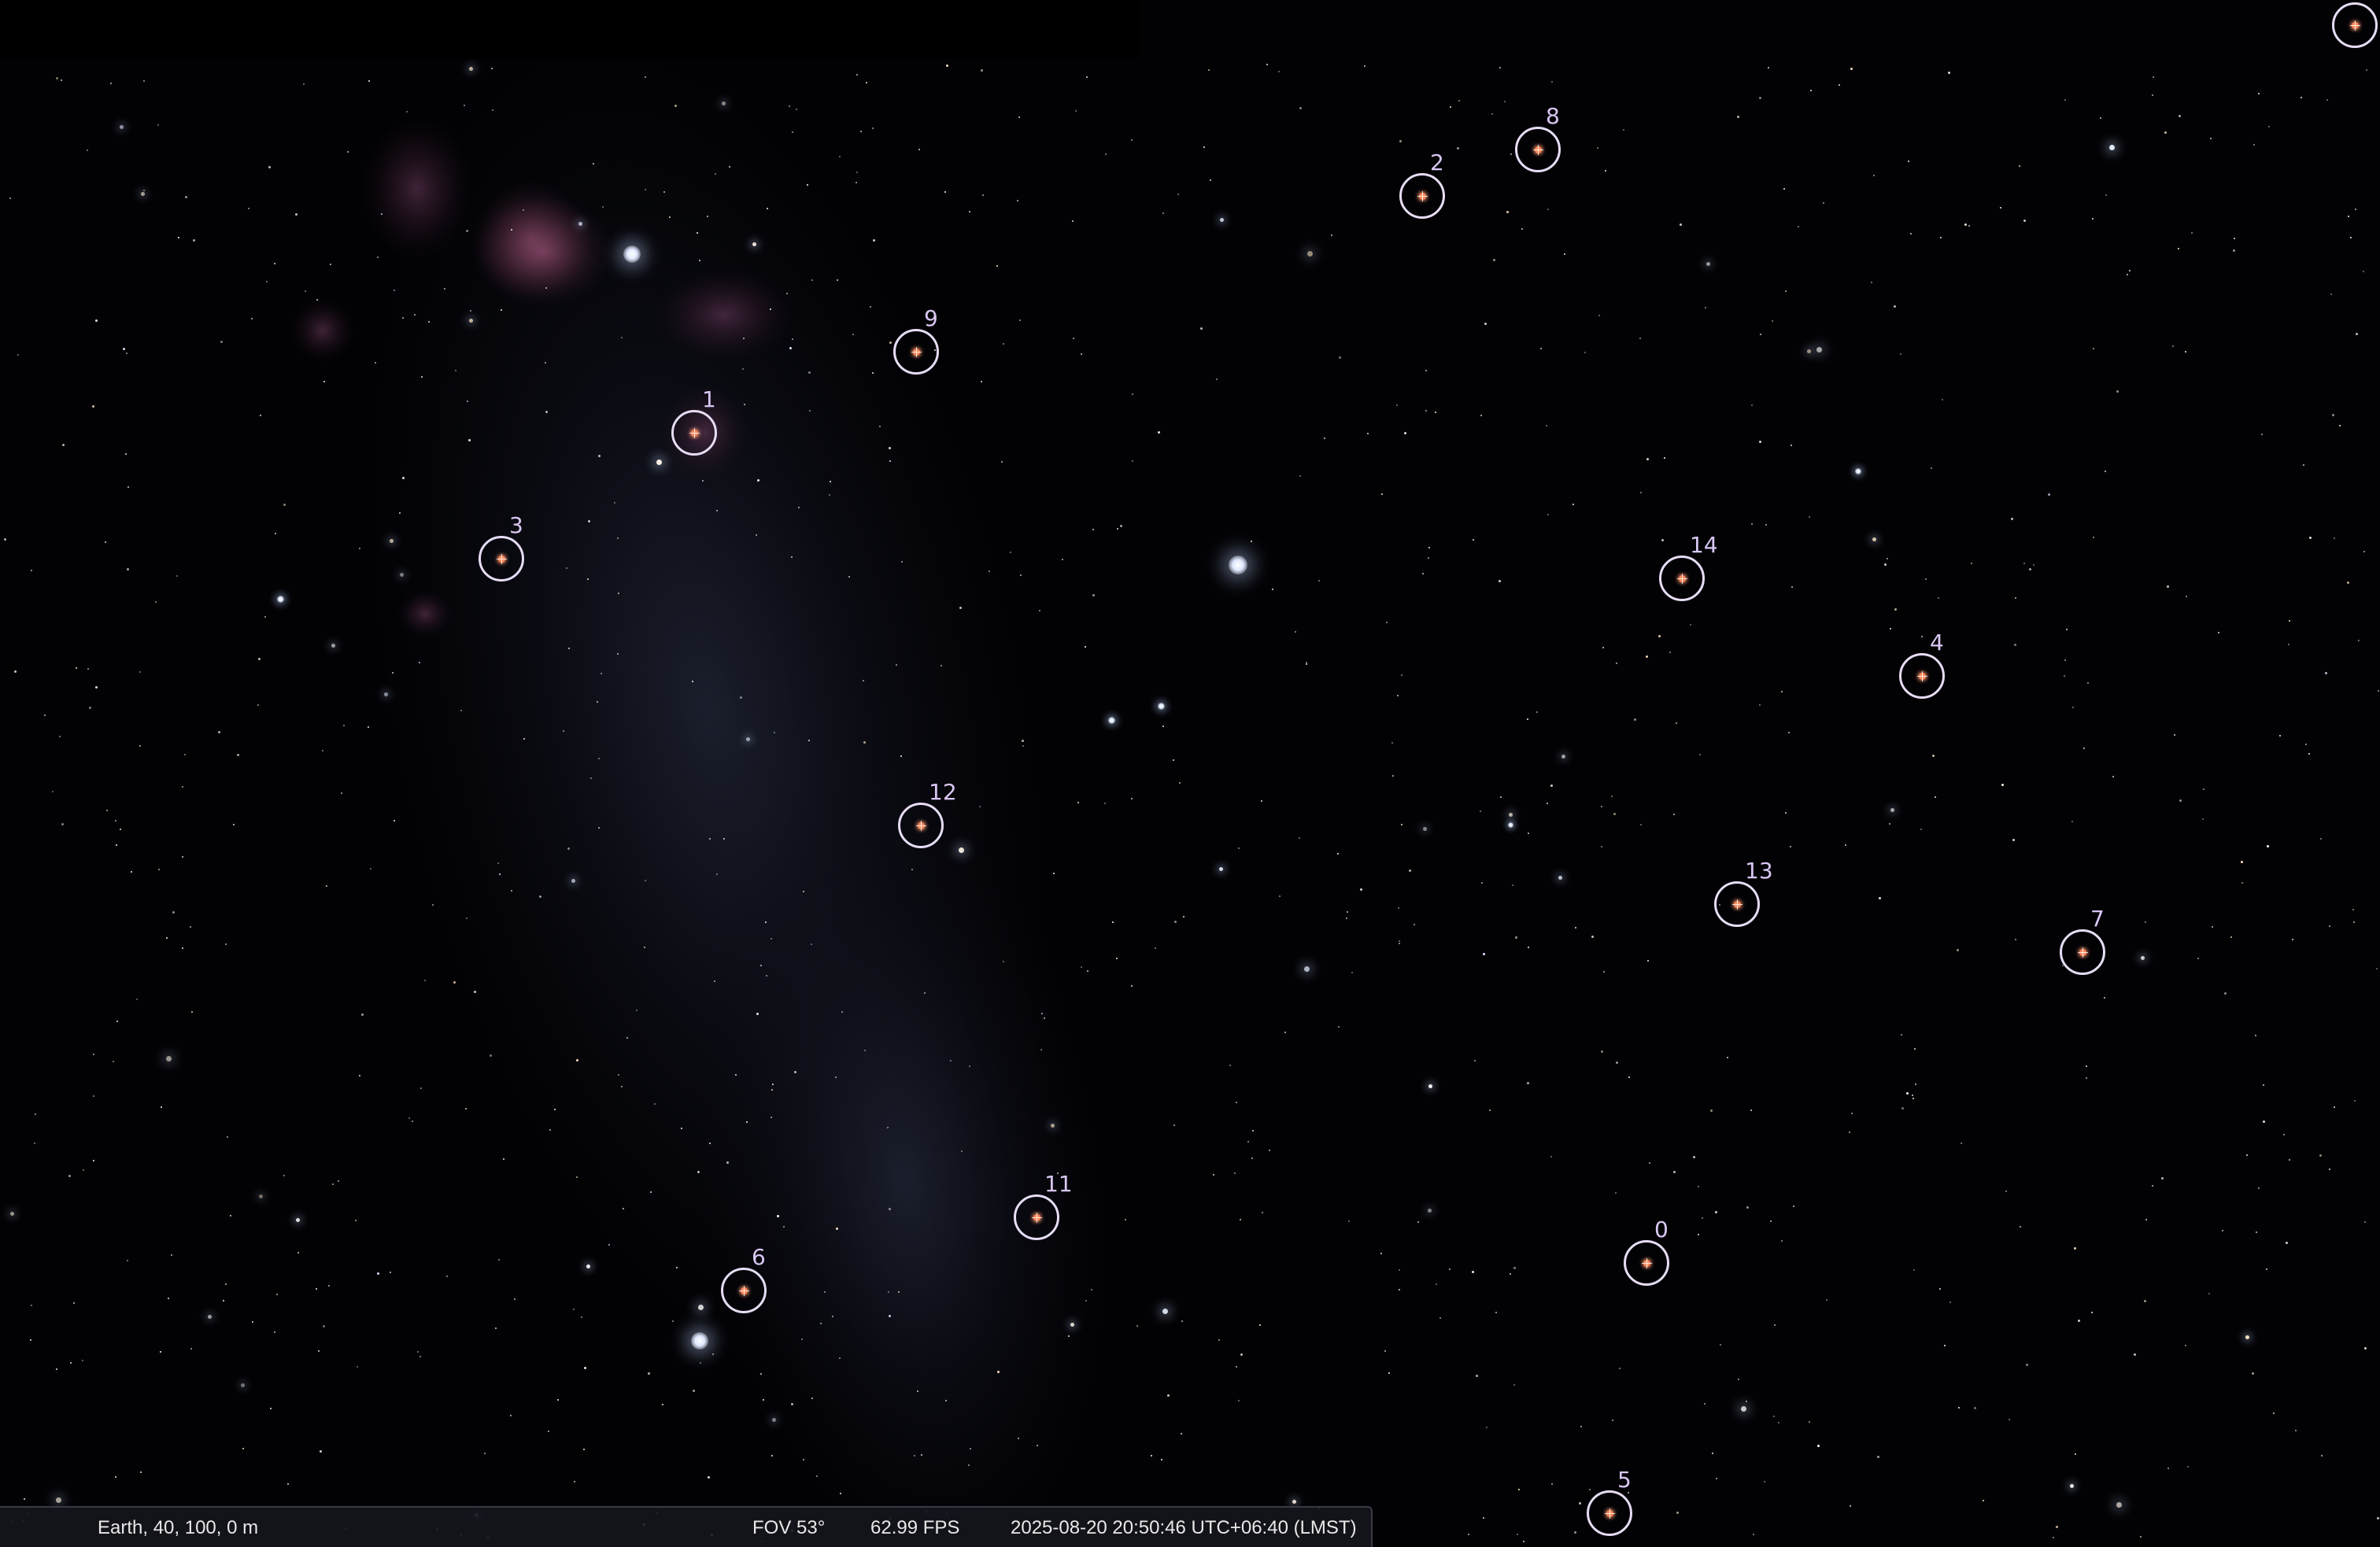 This screenshot has height=1547, width=2380. I want to click on object-marker: 7, so click(2082, 941).